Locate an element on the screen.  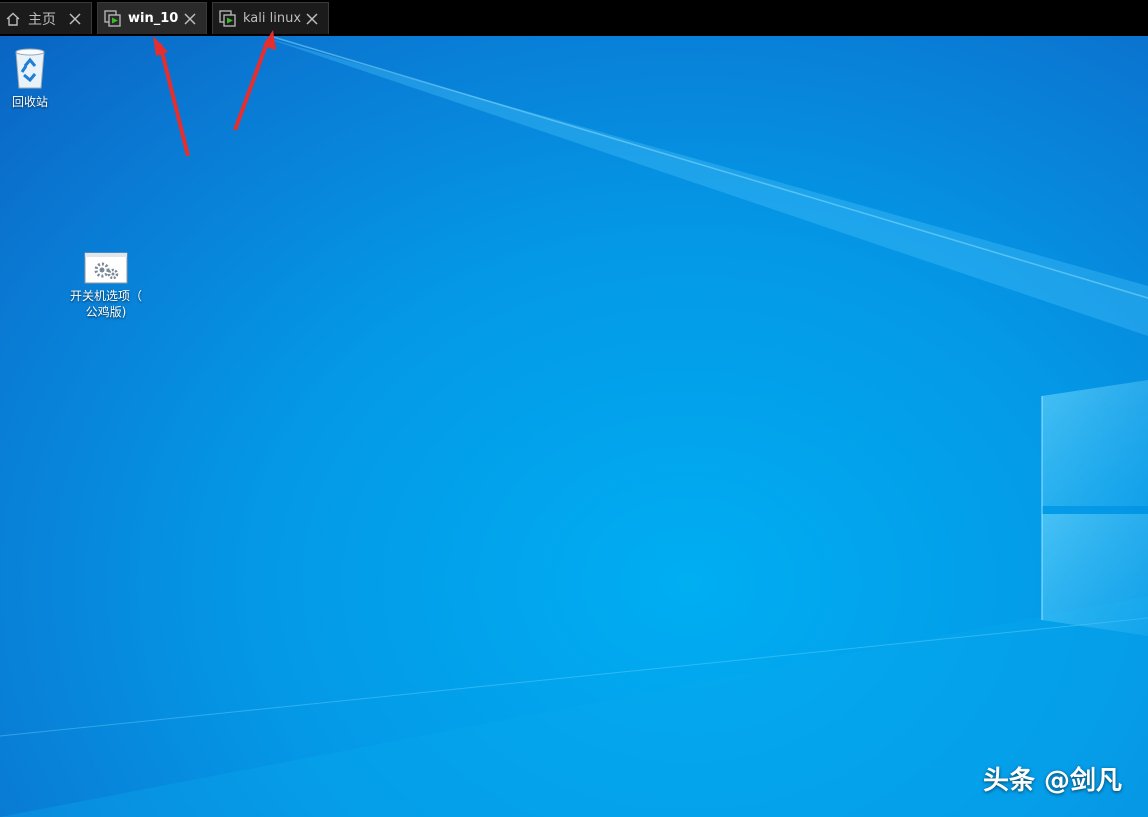
tab-home-label: 主页 is located at coordinates (42, 19).